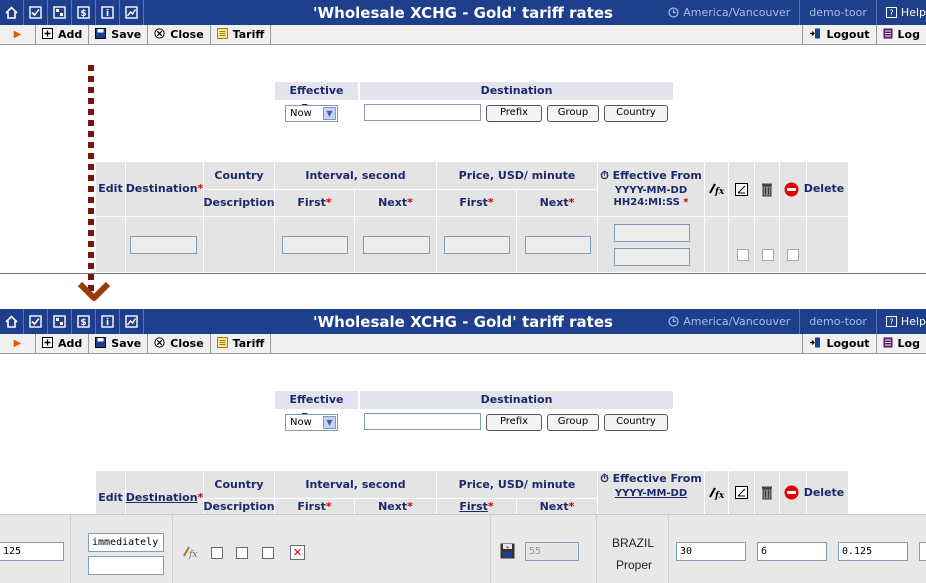 The image size is (926, 583). I want to click on timezone-label: America/Vancouver, so click(737, 12).